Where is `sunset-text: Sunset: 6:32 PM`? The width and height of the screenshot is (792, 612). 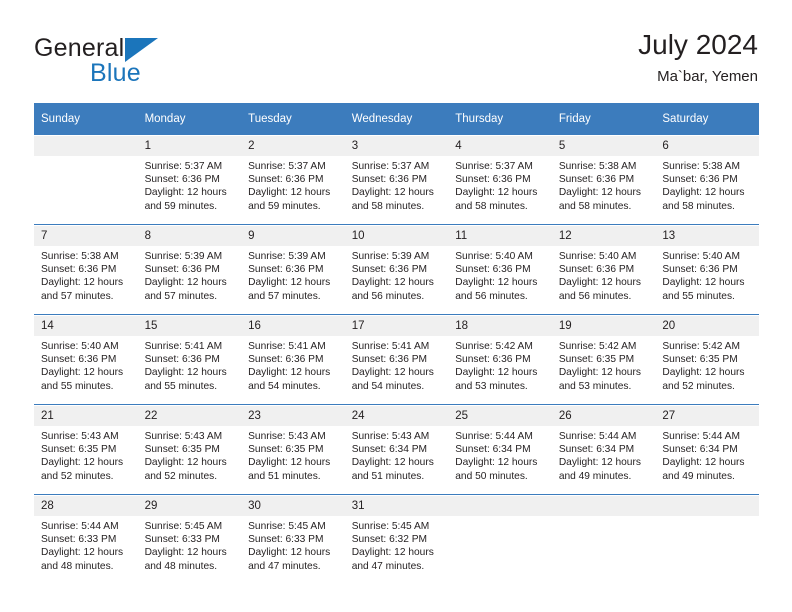 sunset-text: Sunset: 6:32 PM is located at coordinates (389, 540).